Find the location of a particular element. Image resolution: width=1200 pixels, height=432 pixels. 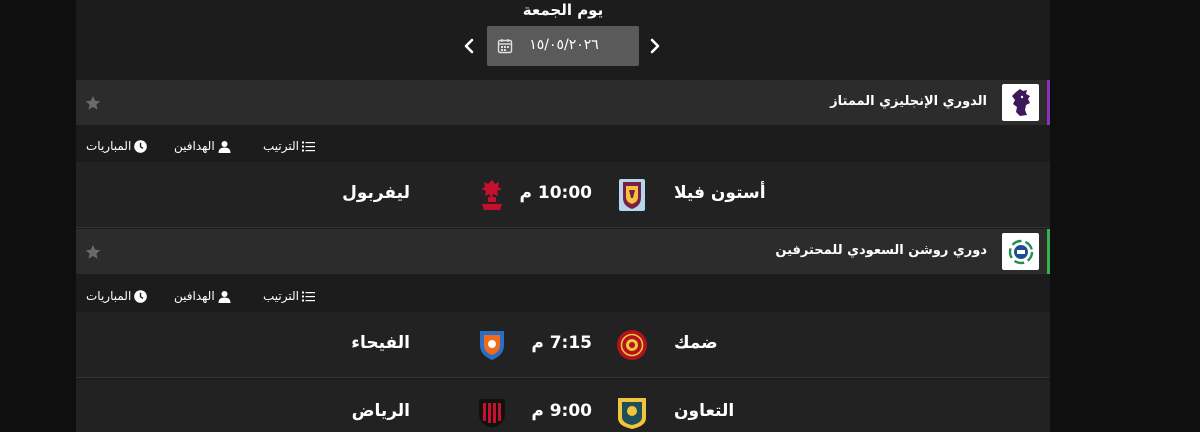

match-time: 7:15 م is located at coordinates (561, 343).